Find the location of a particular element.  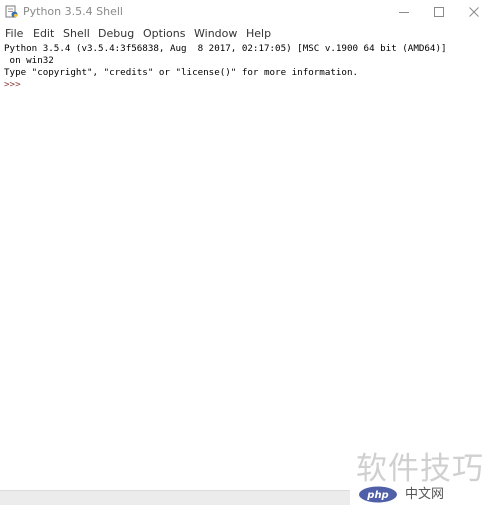

close-icon is located at coordinates (474, 12).